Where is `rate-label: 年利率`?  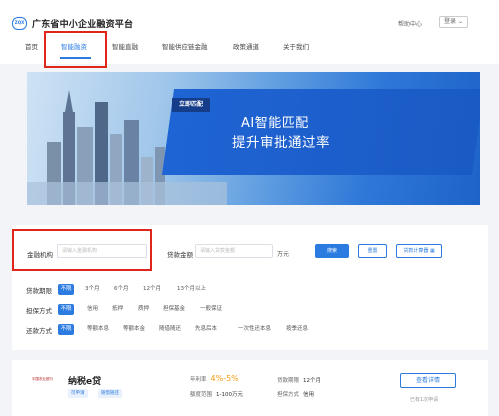
rate-label: 年利率 is located at coordinates (198, 380).